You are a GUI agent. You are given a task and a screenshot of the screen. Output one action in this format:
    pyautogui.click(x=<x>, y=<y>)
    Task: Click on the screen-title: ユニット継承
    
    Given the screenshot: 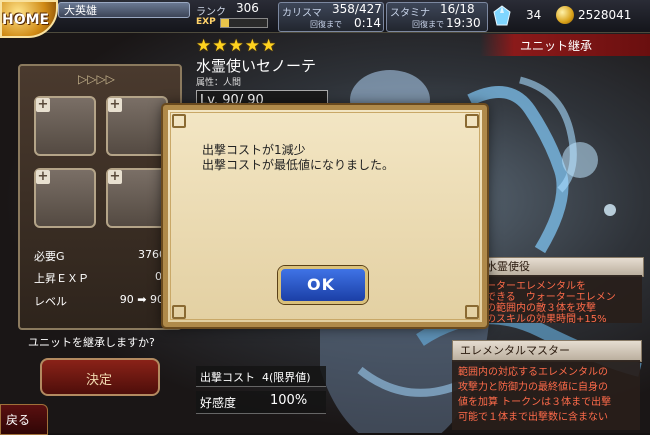 What is the action you would take?
    pyautogui.click(x=556, y=46)
    